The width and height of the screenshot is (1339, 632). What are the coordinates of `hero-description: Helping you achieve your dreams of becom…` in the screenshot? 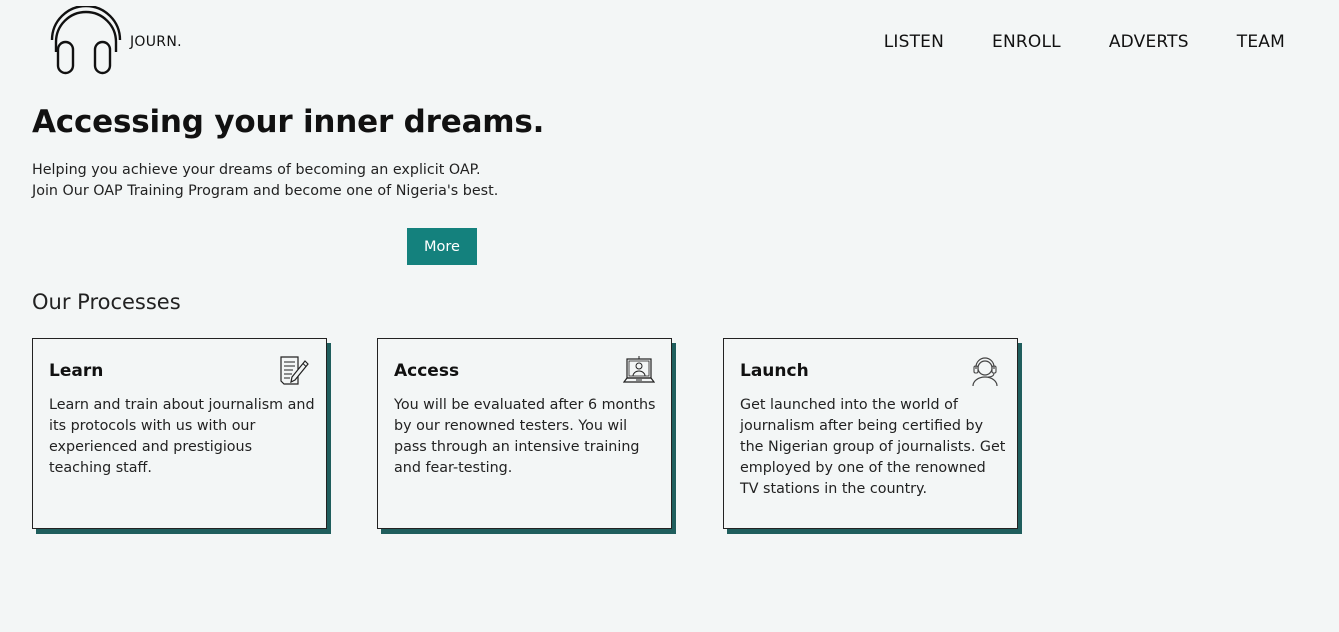 It's located at (265, 180).